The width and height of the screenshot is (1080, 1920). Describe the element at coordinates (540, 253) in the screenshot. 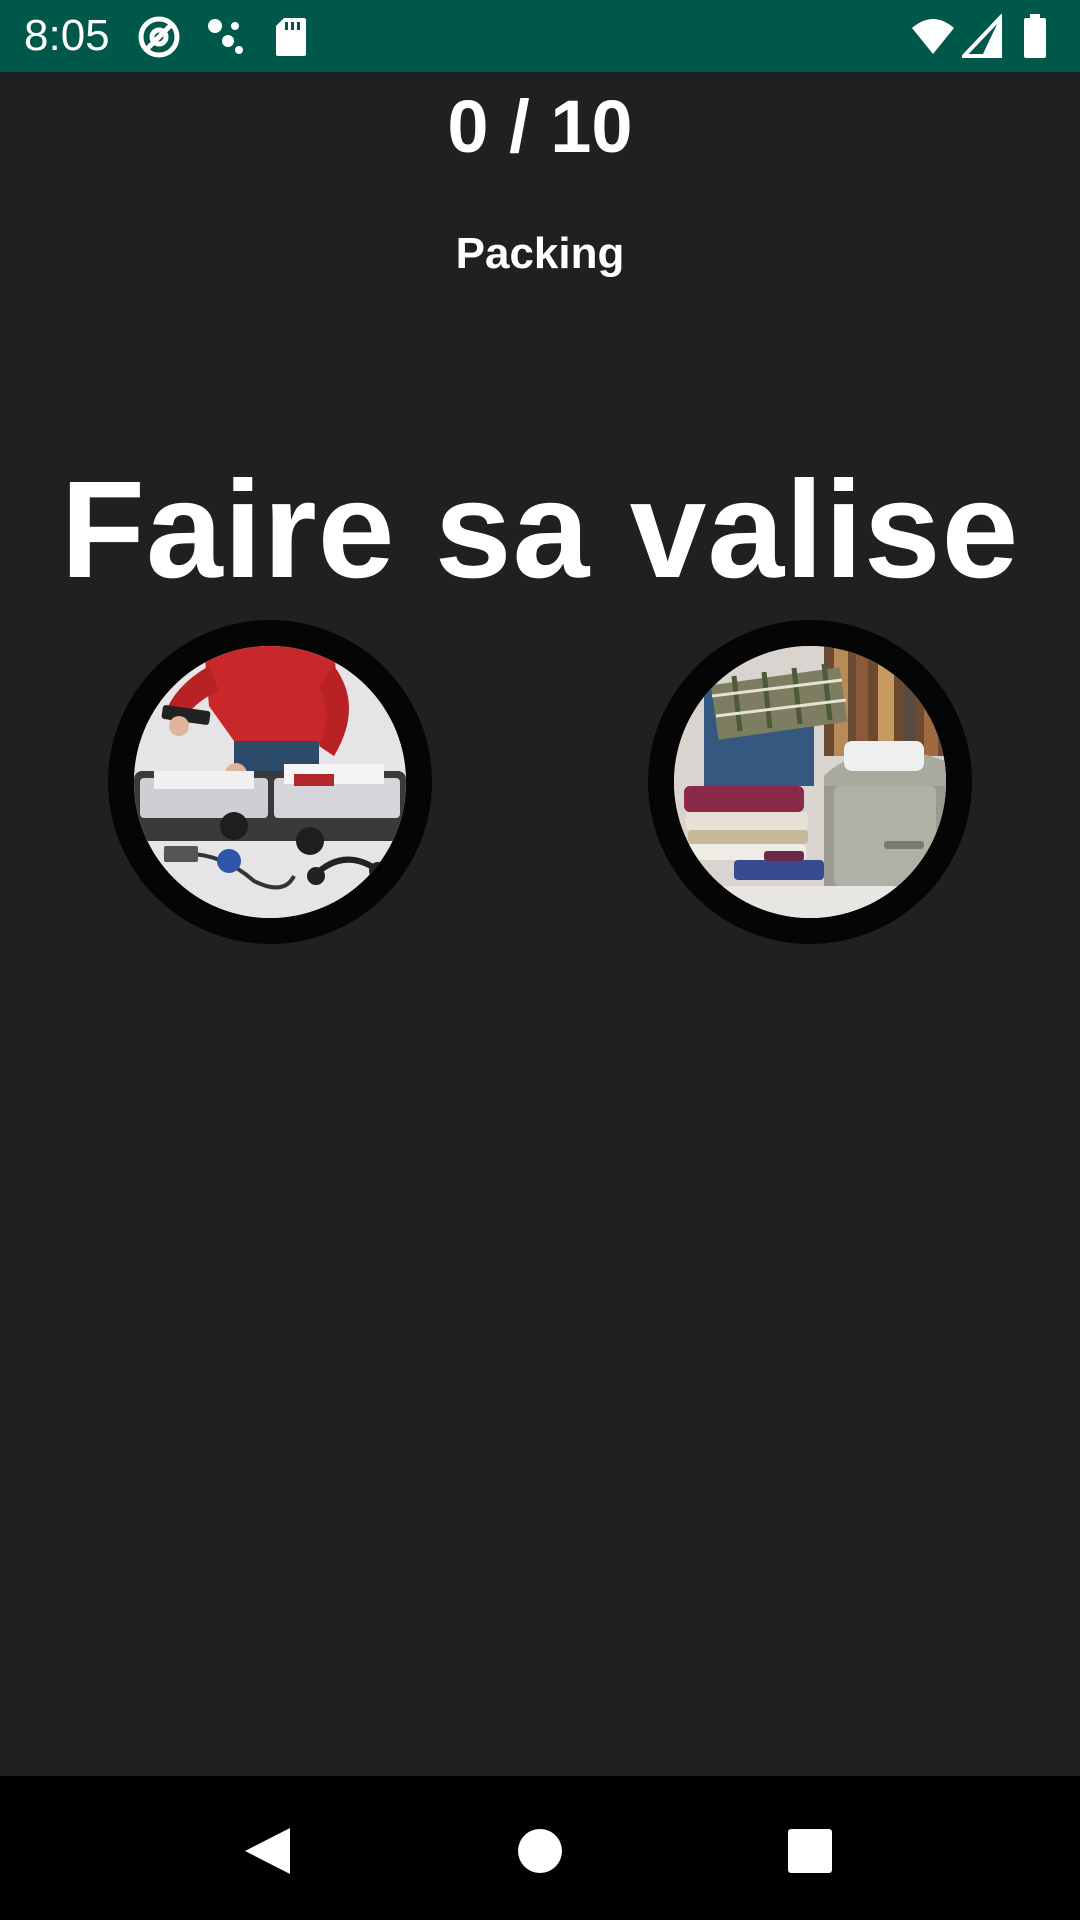

I see `category-label: Packing` at that location.